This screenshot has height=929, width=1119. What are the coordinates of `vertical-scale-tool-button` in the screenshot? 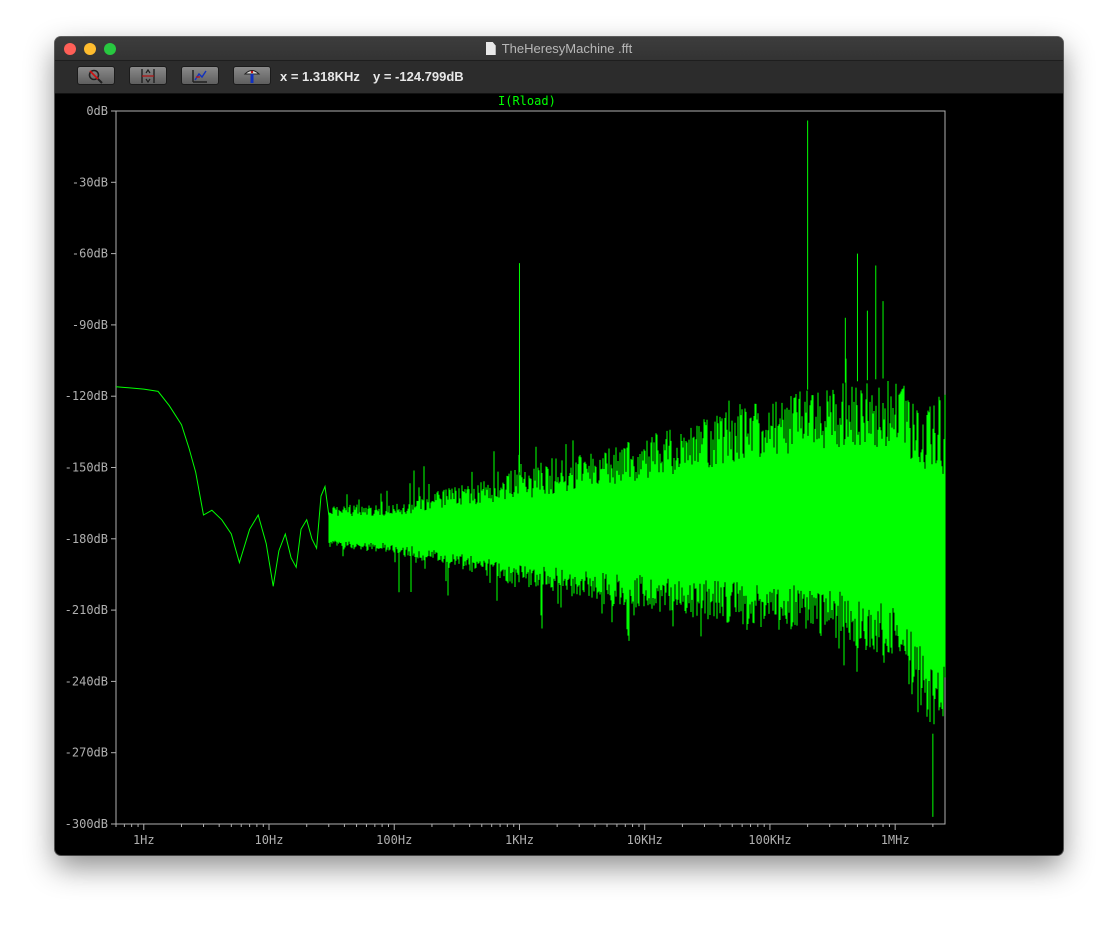 It's located at (148, 75).